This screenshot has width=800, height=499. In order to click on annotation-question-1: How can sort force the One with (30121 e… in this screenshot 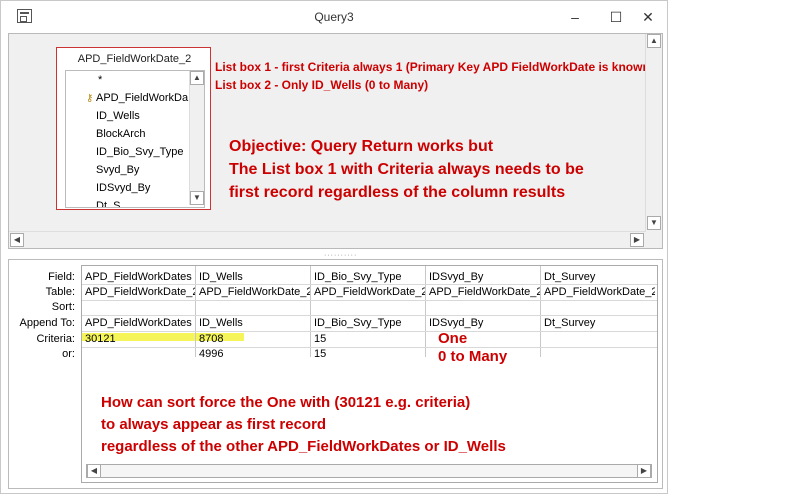, I will do `click(286, 402)`.